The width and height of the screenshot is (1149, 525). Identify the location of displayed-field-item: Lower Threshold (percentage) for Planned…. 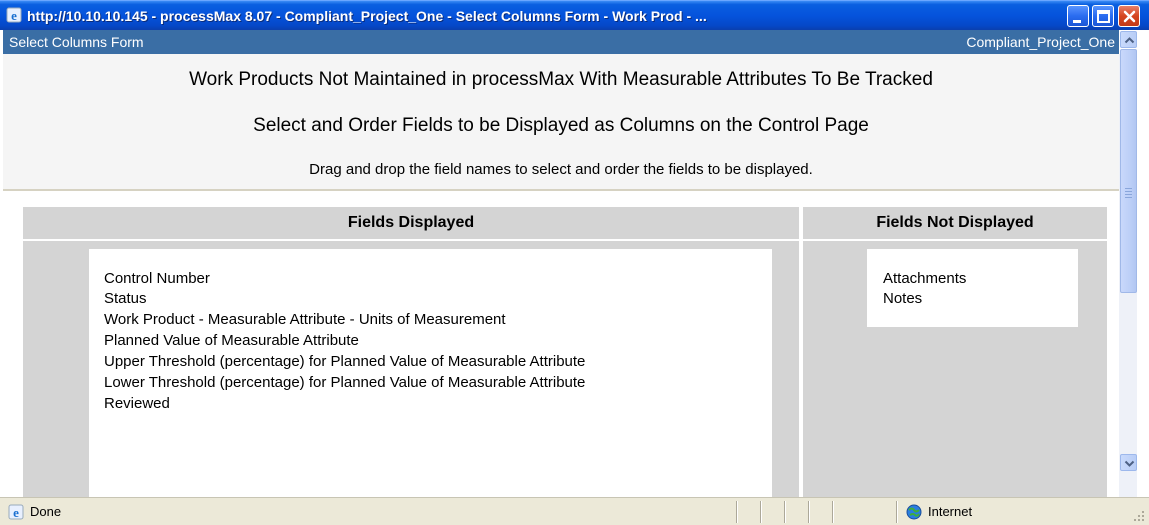
(344, 383).